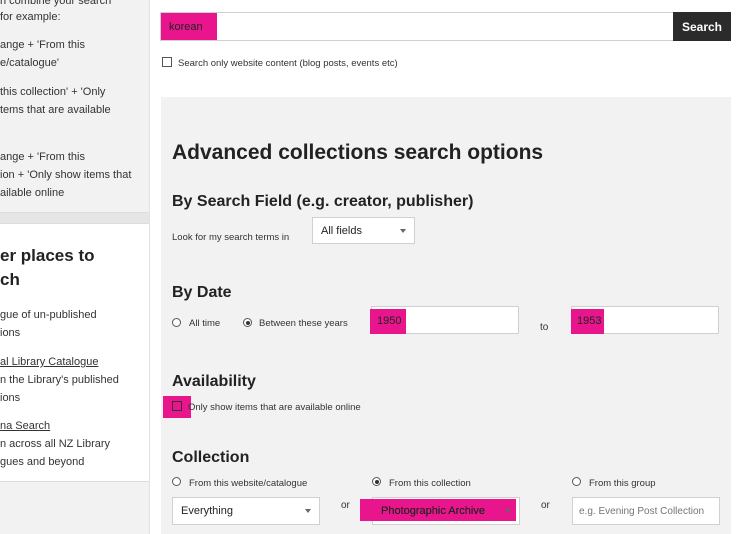  Describe the element at coordinates (167, 62) in the screenshot. I see `website-only-checkbox` at that location.